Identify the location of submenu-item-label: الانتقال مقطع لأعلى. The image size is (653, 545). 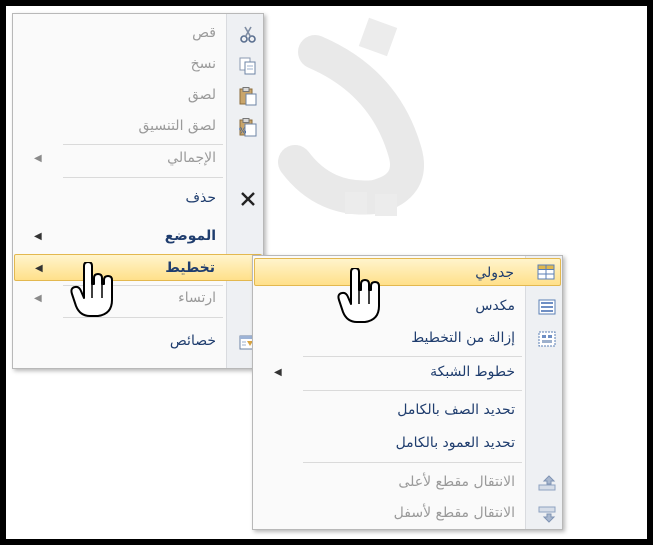
(456, 482).